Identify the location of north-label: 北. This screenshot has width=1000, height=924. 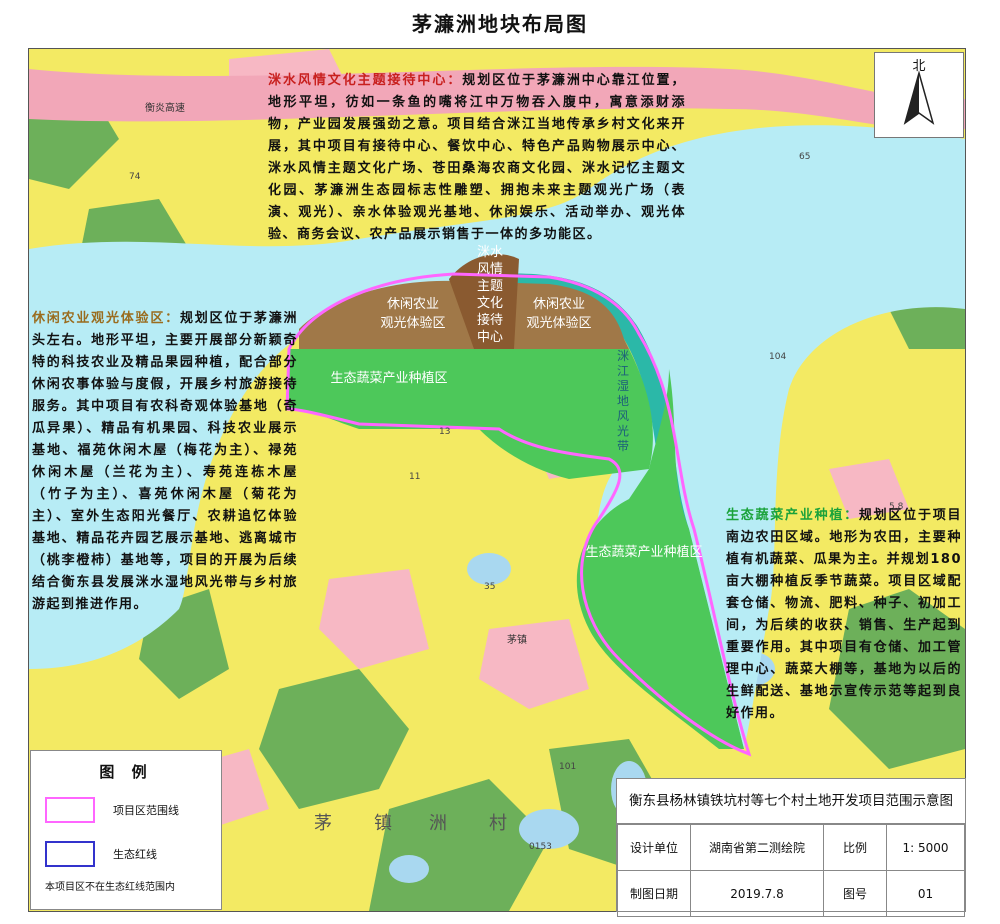
(919, 66).